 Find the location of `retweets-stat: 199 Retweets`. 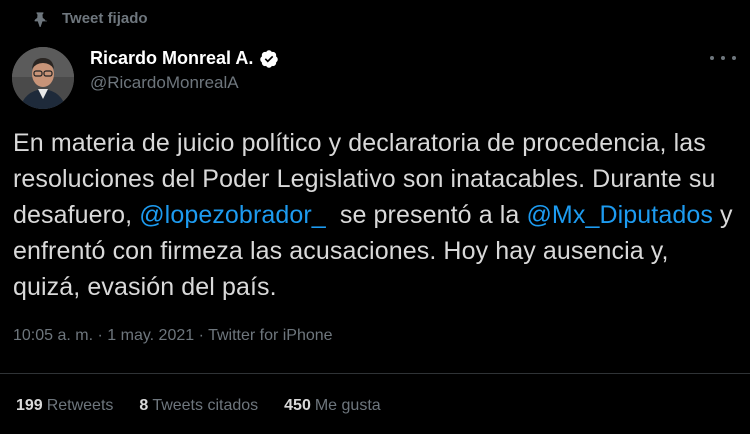

retweets-stat: 199 Retweets is located at coordinates (64, 406).